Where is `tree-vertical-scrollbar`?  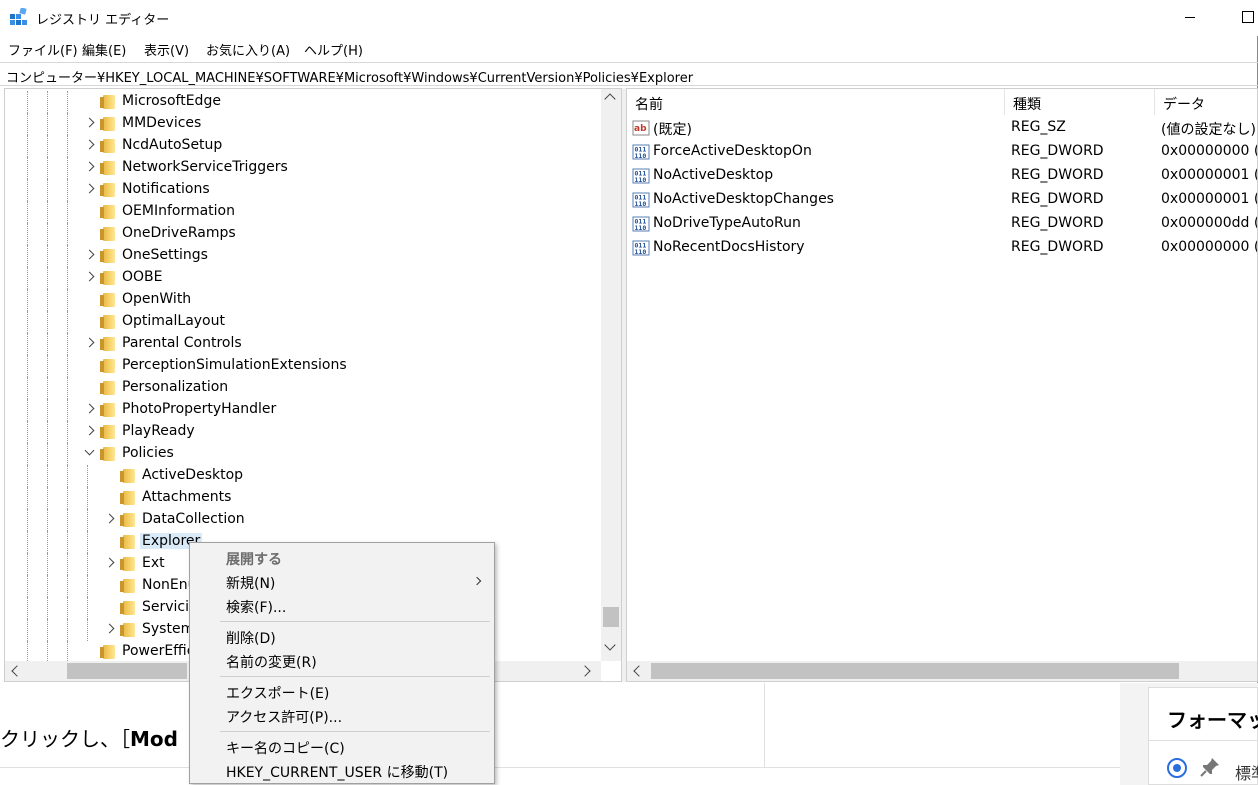
tree-vertical-scrollbar is located at coordinates (611, 375).